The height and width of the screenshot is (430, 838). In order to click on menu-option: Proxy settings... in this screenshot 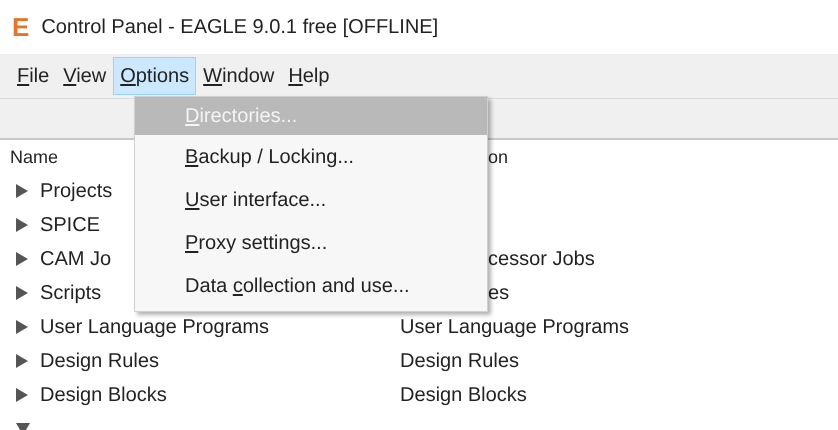, I will do `click(311, 242)`.